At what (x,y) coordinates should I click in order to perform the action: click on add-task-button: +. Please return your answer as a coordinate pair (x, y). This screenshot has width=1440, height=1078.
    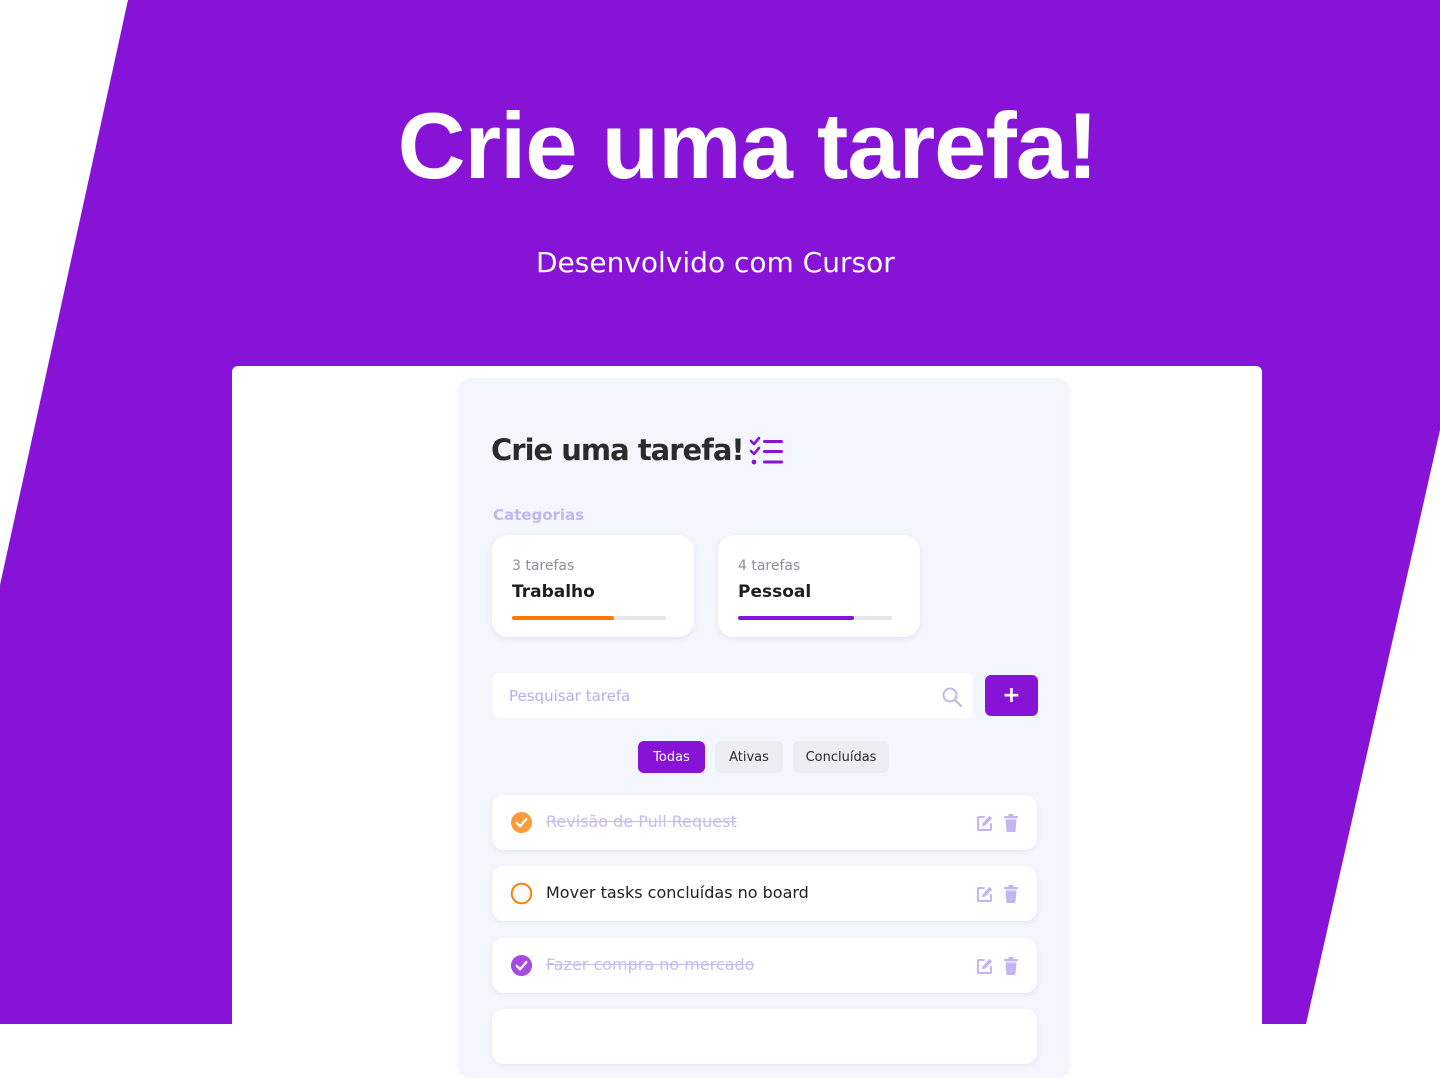
    Looking at the image, I should click on (1011, 695).